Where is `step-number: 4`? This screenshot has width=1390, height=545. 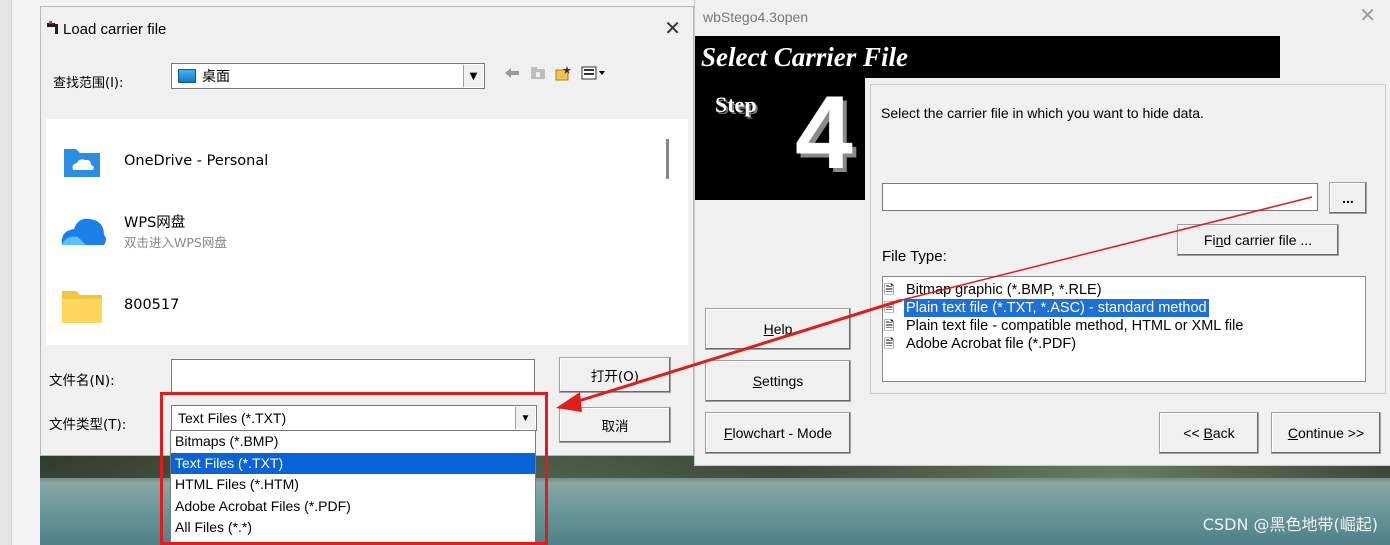 step-number: 4 is located at coordinates (824, 133).